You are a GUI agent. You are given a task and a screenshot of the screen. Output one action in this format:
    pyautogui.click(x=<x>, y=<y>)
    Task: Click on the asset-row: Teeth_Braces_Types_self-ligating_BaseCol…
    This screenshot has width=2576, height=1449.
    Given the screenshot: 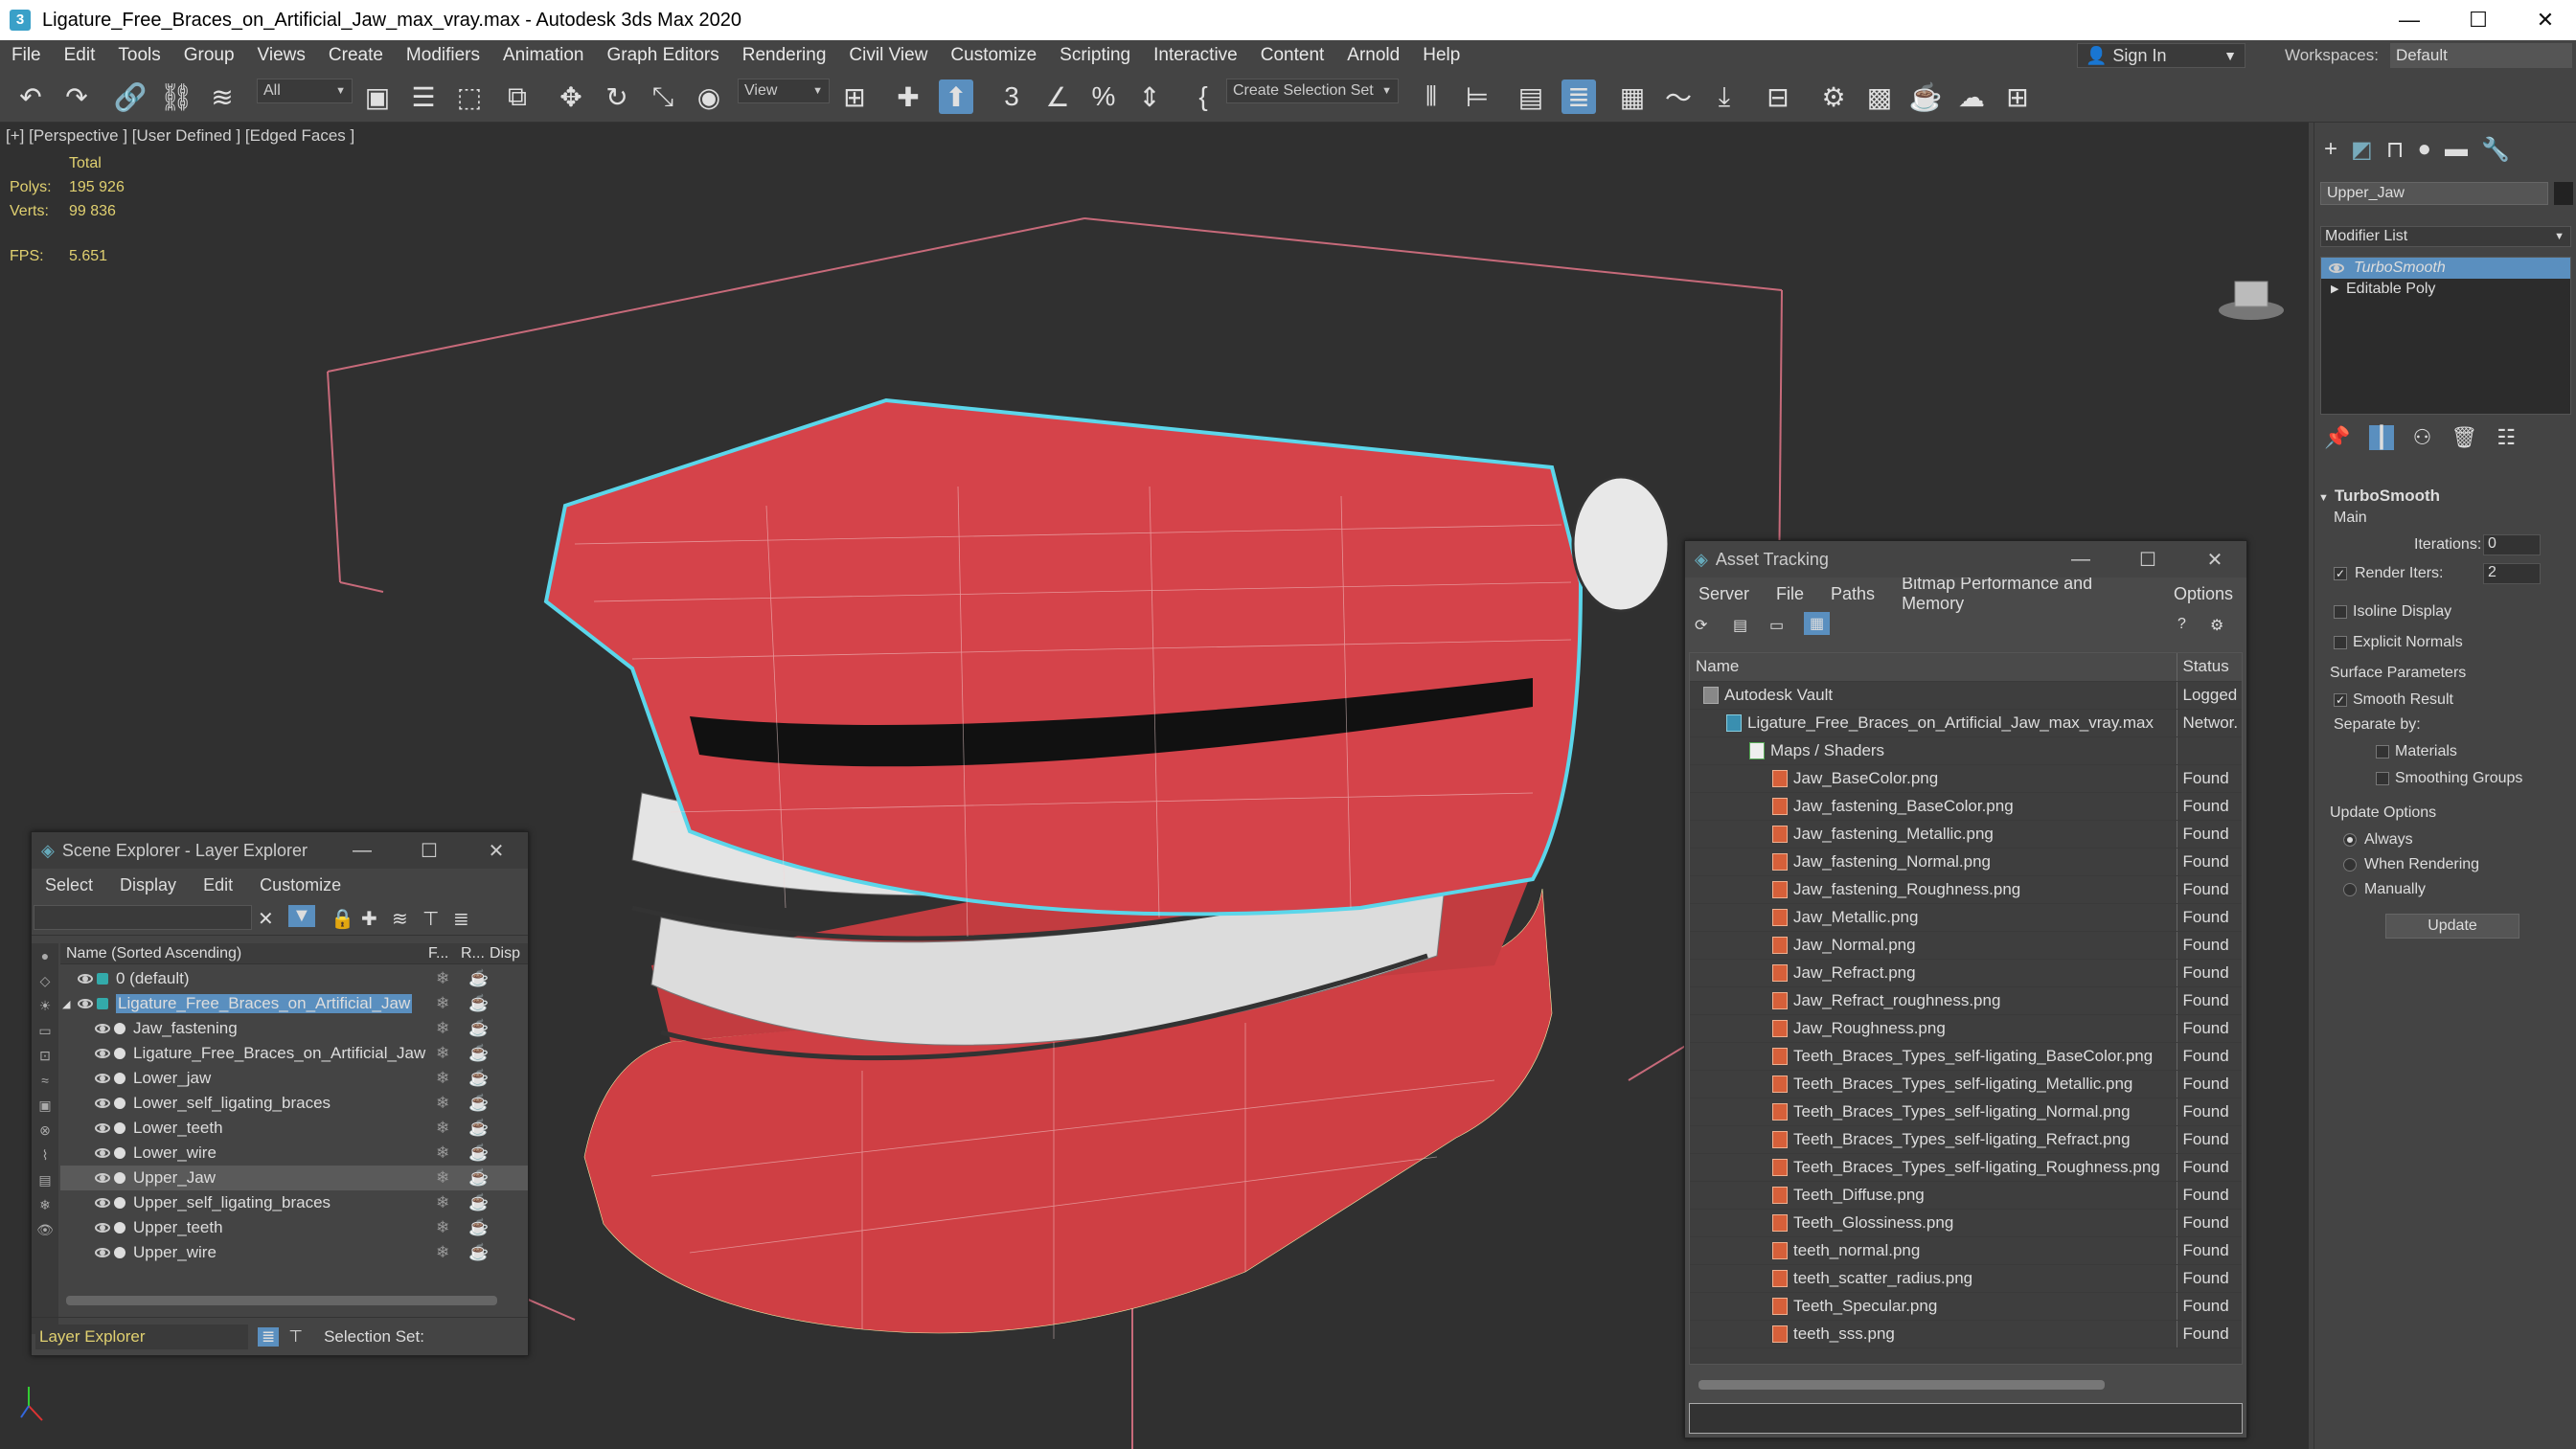 What is the action you would take?
    pyautogui.click(x=1966, y=1056)
    